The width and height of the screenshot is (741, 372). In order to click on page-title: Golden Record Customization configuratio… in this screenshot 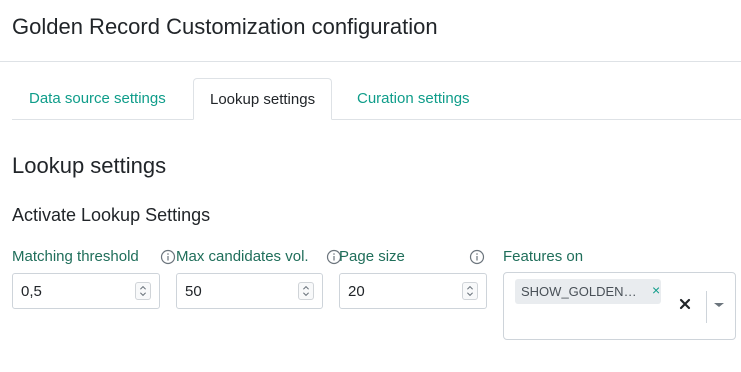, I will do `click(225, 26)`.